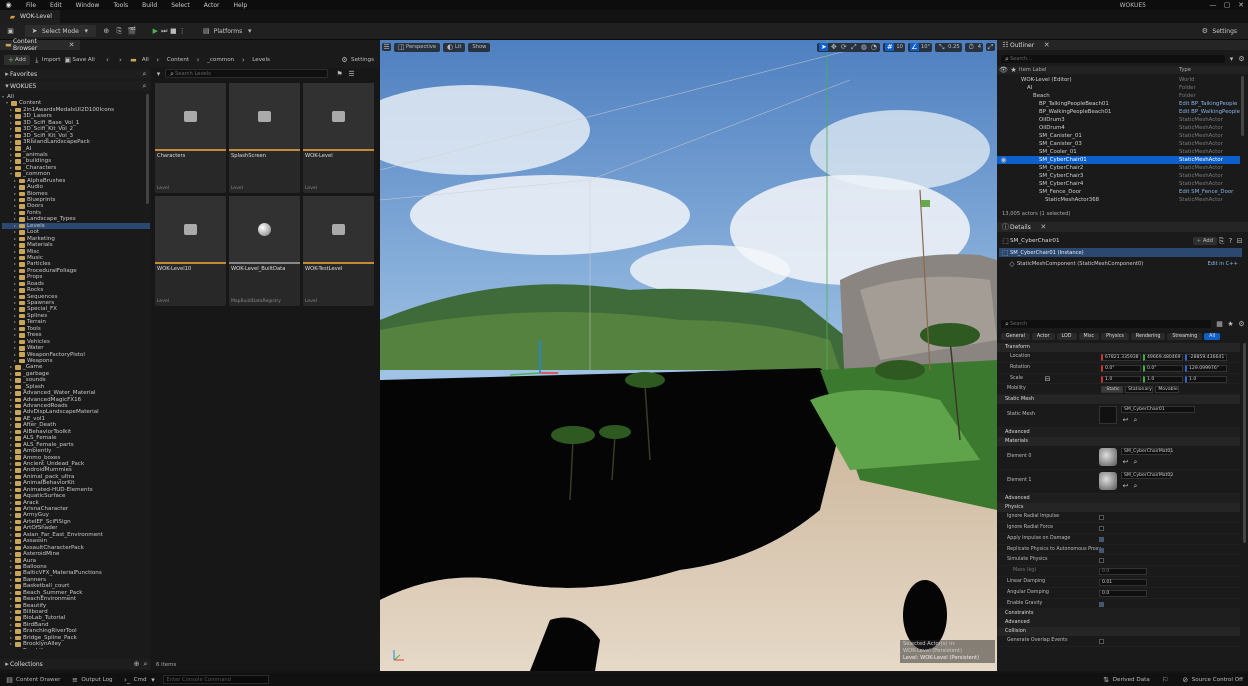  Describe the element at coordinates (1163, 368) in the screenshot. I see `rotation-y: 0.0°` at that location.